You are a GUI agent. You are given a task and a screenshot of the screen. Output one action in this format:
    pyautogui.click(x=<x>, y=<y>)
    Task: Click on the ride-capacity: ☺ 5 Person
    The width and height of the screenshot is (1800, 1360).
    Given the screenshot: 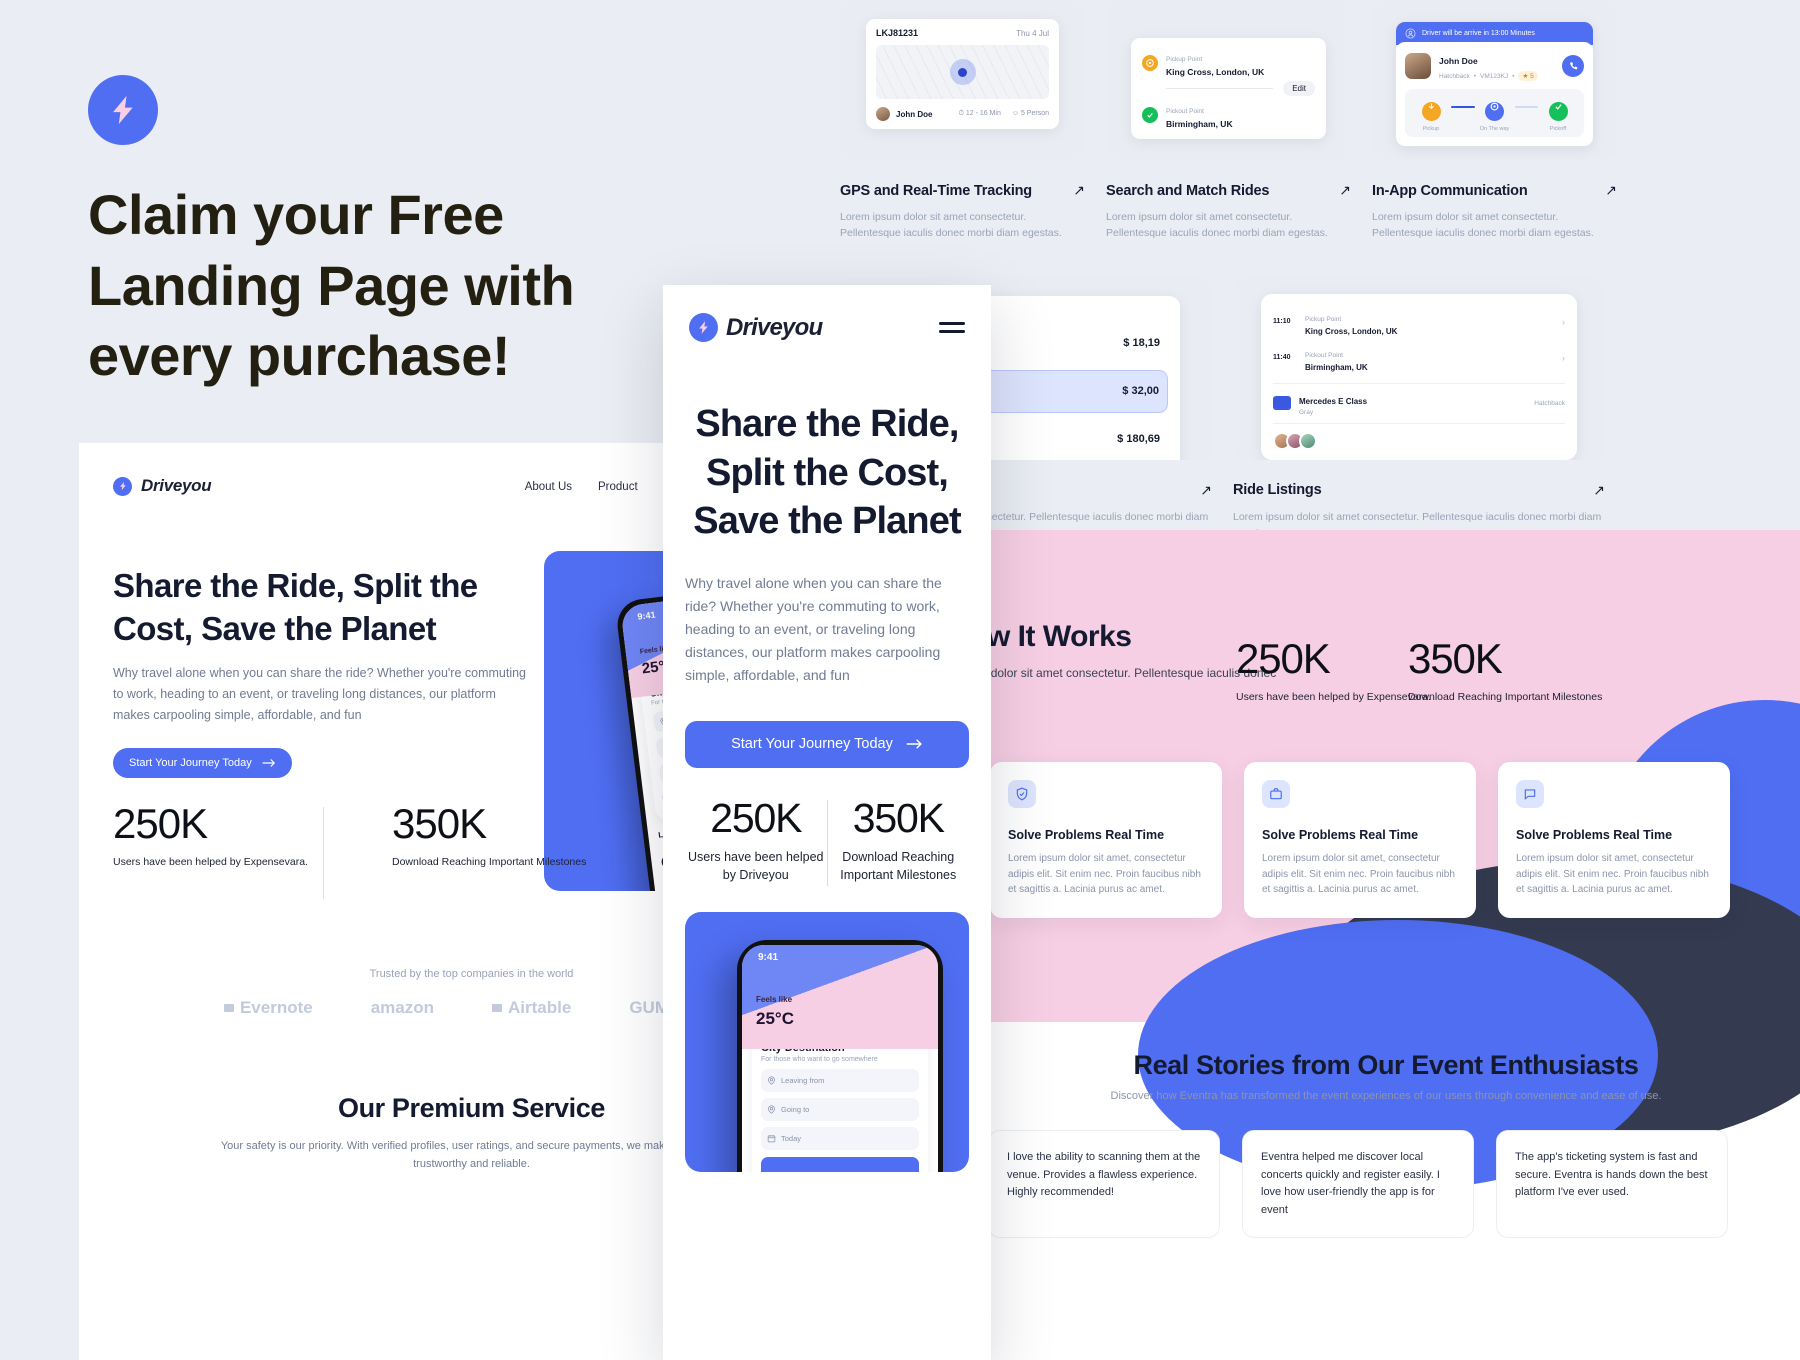 What is the action you would take?
    pyautogui.click(x=1030, y=113)
    